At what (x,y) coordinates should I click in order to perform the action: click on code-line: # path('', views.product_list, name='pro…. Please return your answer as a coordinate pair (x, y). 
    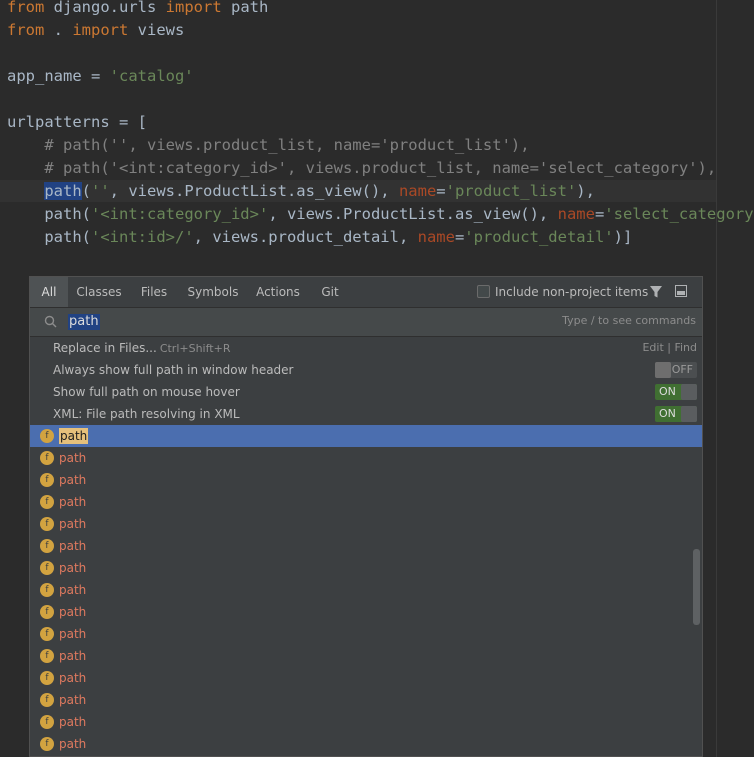
    Looking at the image, I should click on (268, 145).